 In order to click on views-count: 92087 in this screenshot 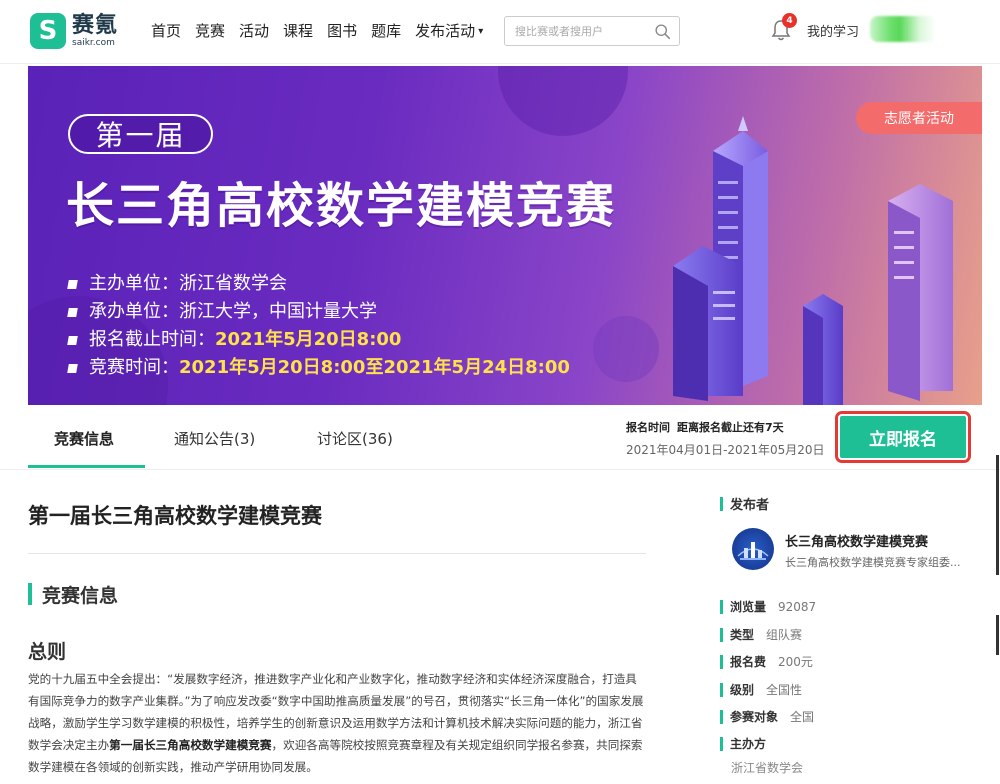, I will do `click(797, 606)`.